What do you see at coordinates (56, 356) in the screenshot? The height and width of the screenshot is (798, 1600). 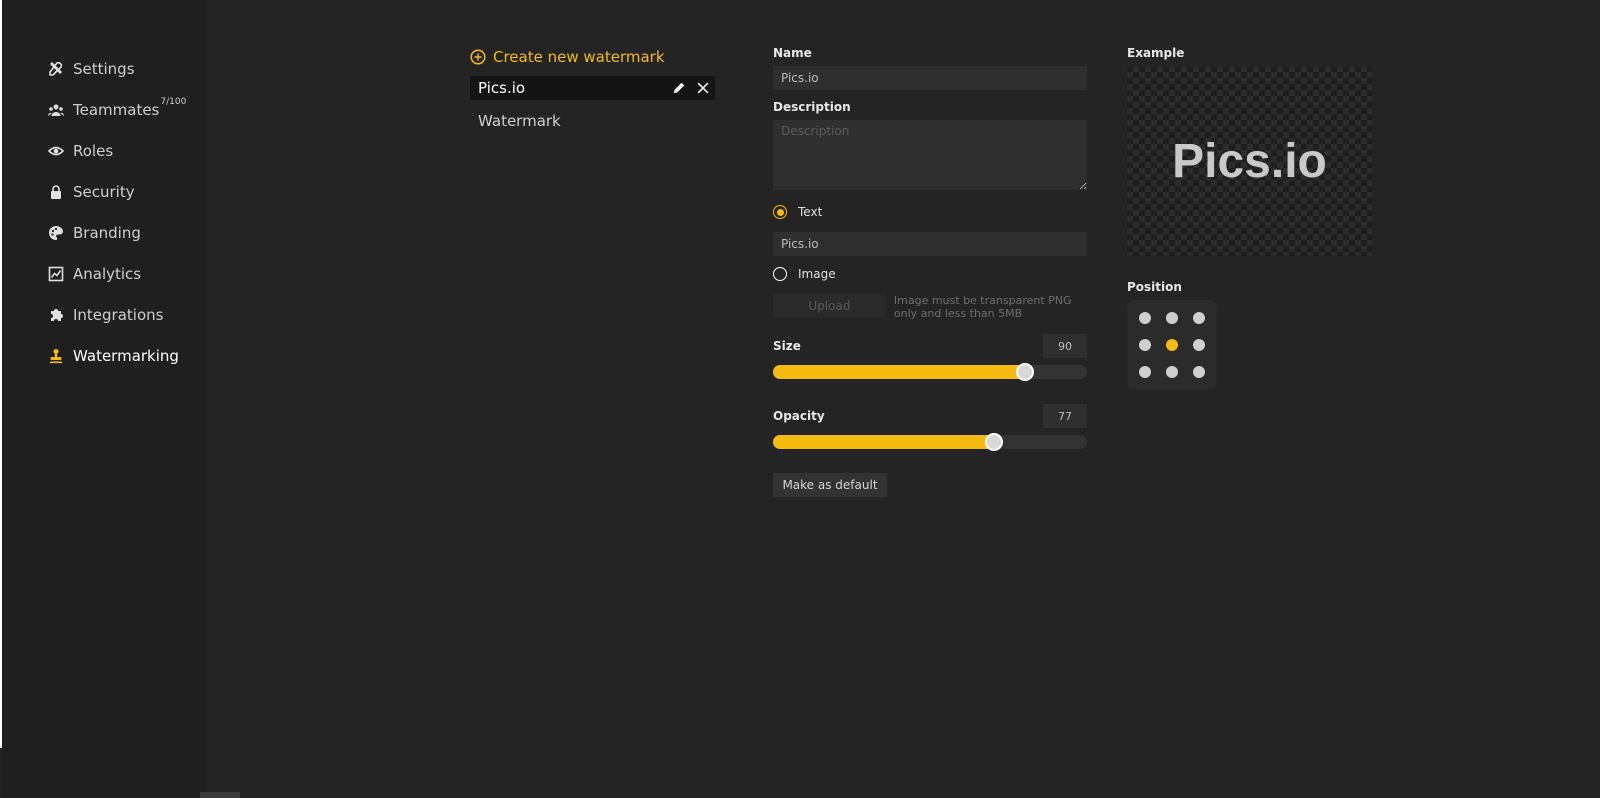 I see `stamp-icon` at bounding box center [56, 356].